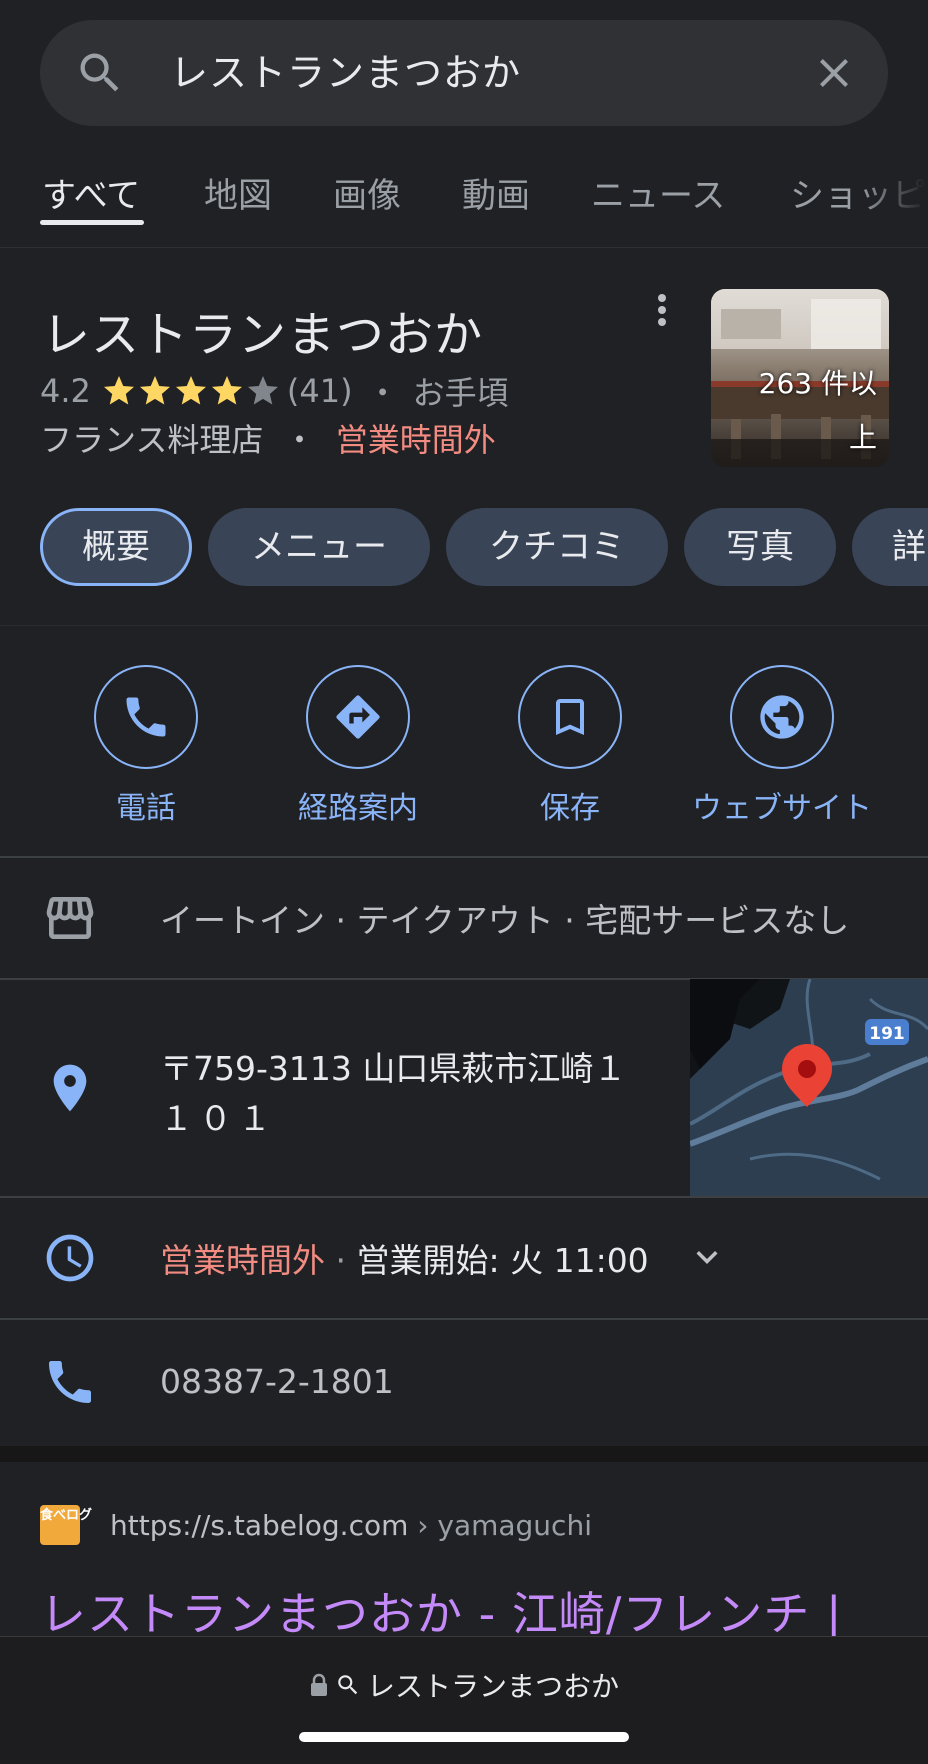  Describe the element at coordinates (505, 920) in the screenshot. I see `service-options-text: イートイン · テイクアウト · 宅配サービスなし` at that location.